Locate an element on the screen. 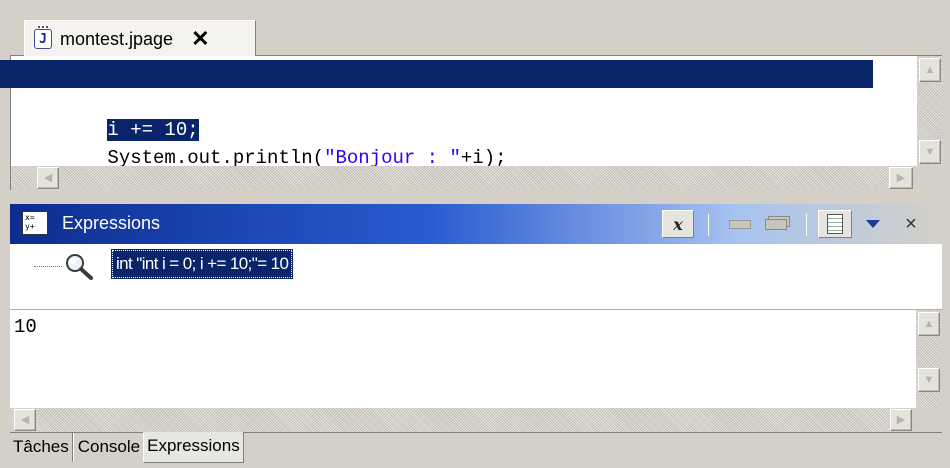  tab-taches: Tâches is located at coordinates (41, 447).